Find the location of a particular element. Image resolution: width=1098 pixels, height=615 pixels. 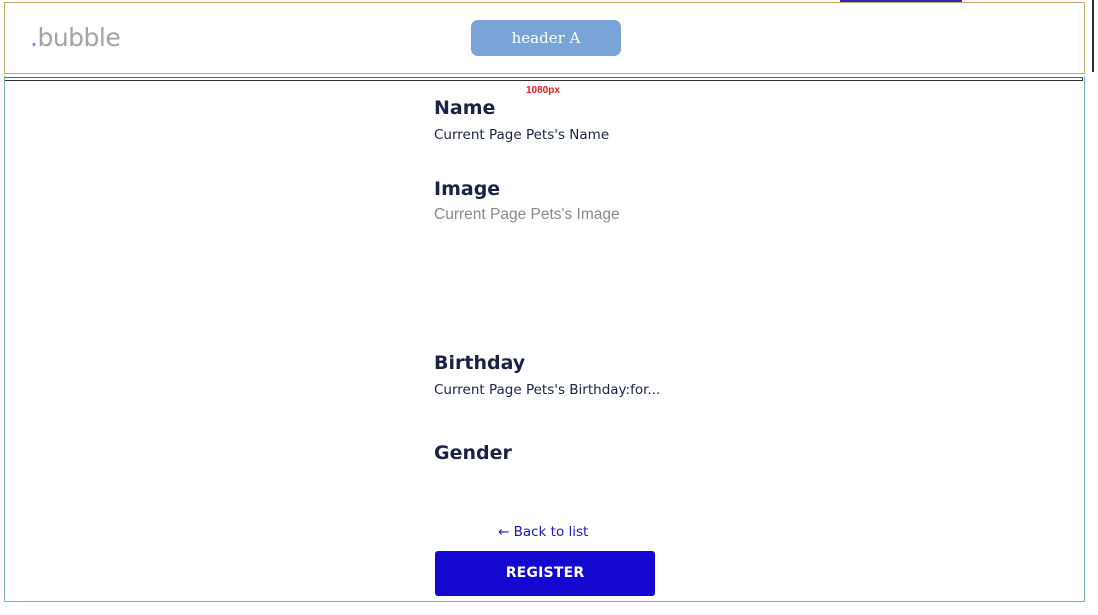

header: .bubble header A is located at coordinates (544, 38).